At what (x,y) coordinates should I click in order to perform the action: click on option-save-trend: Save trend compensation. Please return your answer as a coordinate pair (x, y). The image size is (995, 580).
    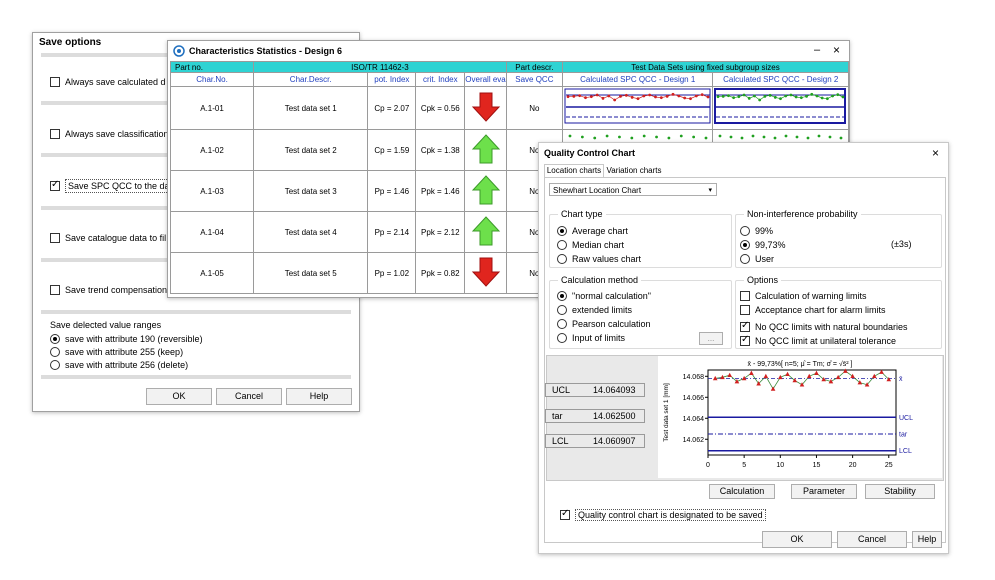
    Looking at the image, I should click on (108, 289).